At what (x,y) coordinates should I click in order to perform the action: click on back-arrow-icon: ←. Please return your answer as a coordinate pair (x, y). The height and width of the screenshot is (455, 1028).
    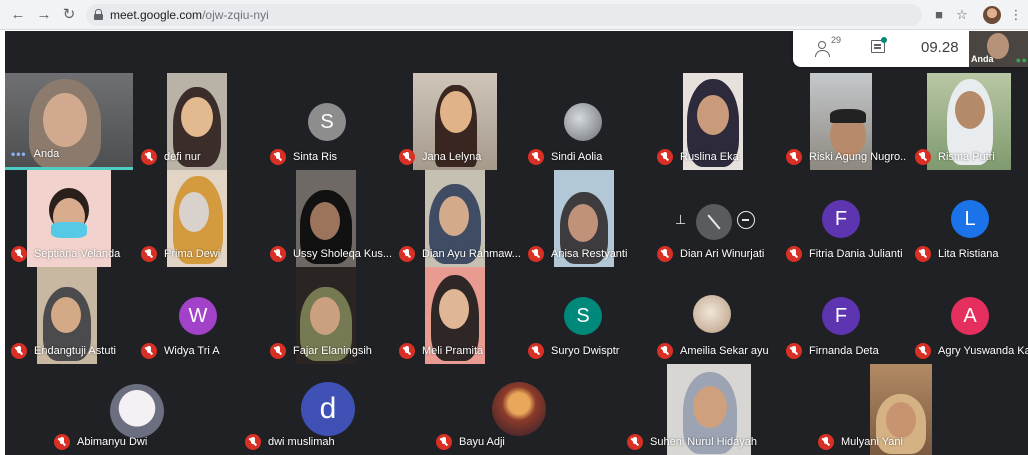
    Looking at the image, I should click on (18, 15).